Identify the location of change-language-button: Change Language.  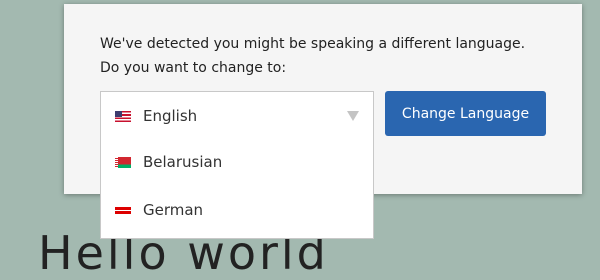
(465, 113).